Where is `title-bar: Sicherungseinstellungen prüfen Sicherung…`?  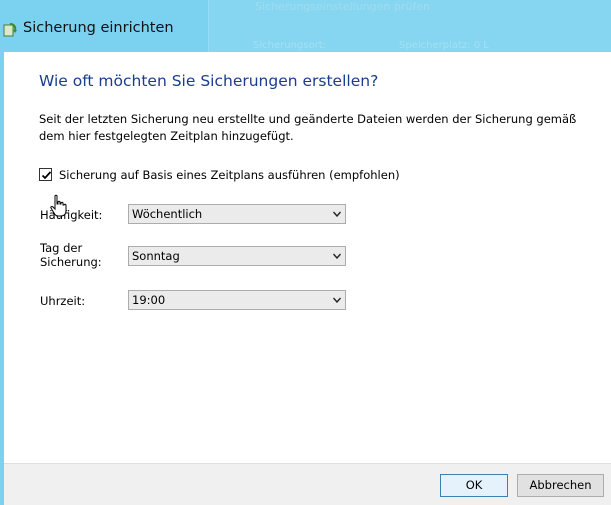
title-bar: Sicherungseinstellungen prüfen Sicherung… is located at coordinates (305, 26).